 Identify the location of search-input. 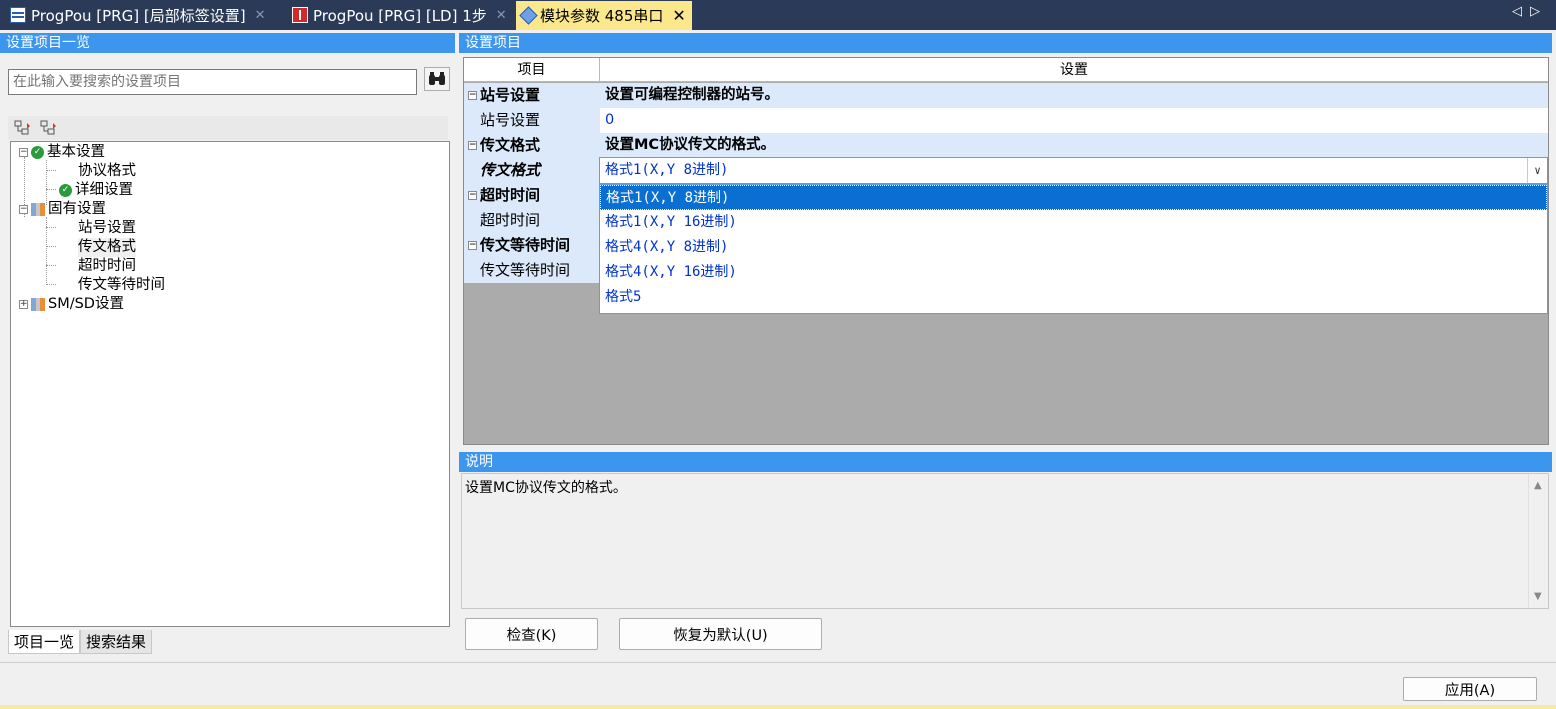
(212, 82).